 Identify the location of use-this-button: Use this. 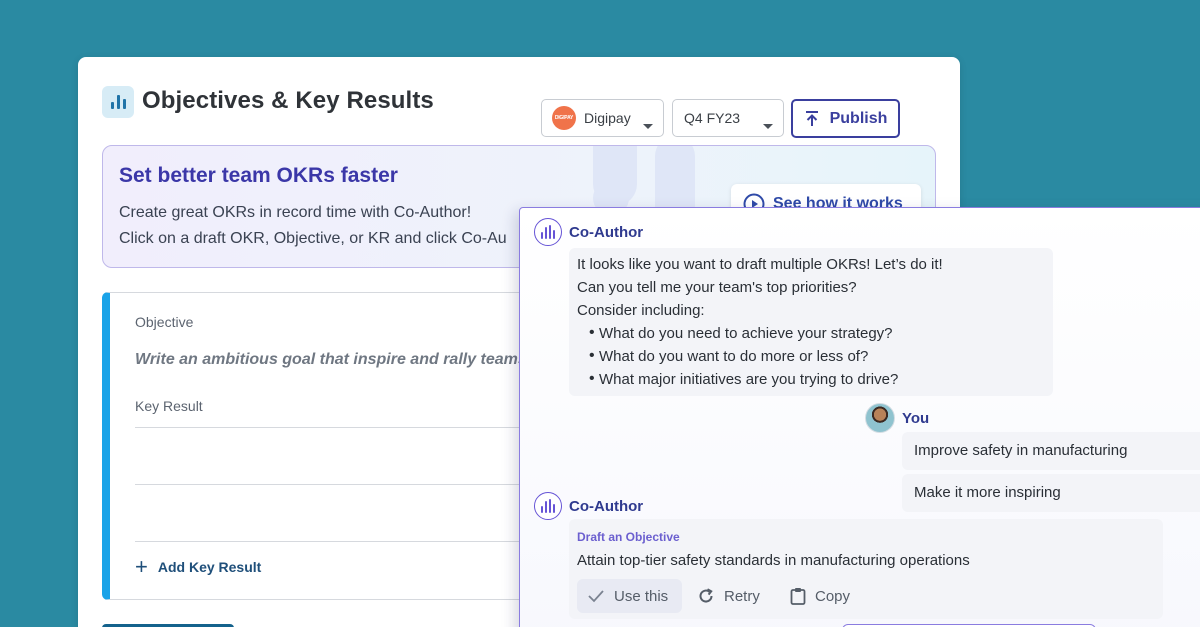
(630, 596).